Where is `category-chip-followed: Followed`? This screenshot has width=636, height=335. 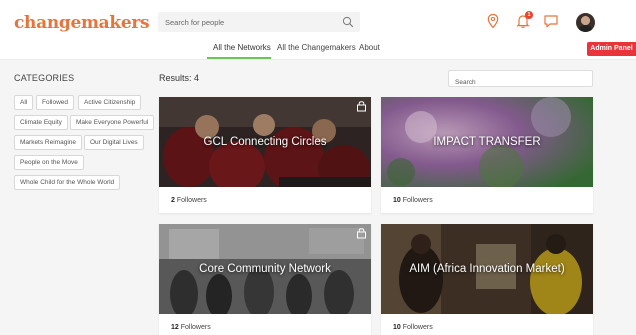 category-chip-followed: Followed is located at coordinates (55, 102).